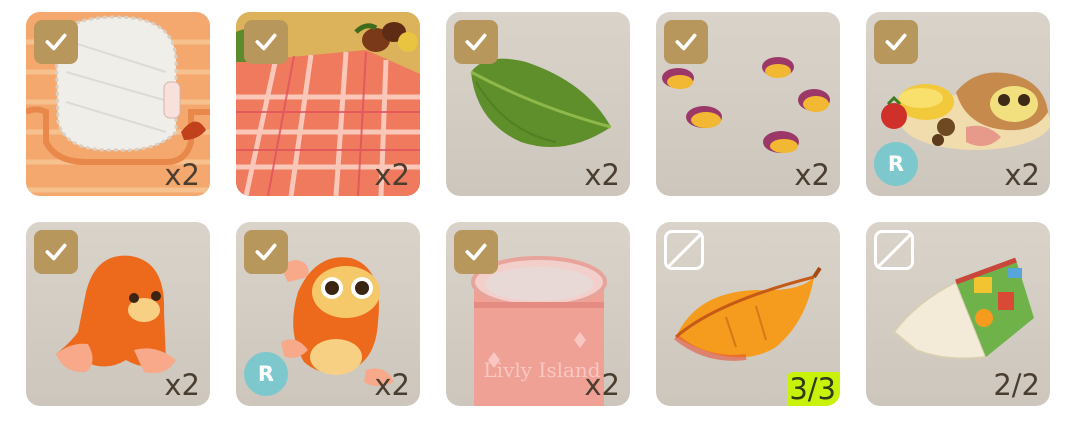  What do you see at coordinates (328, 314) in the screenshot?
I see `item-tile-orange-squirrel: R x2` at bounding box center [328, 314].